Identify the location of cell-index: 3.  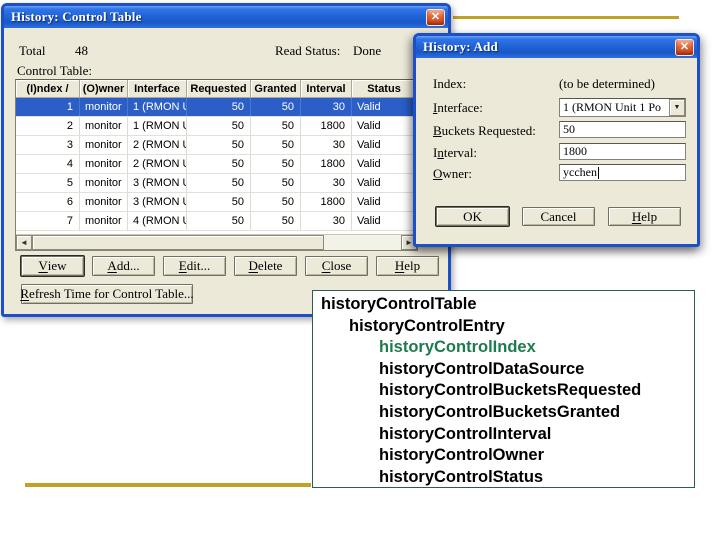
(48, 145).